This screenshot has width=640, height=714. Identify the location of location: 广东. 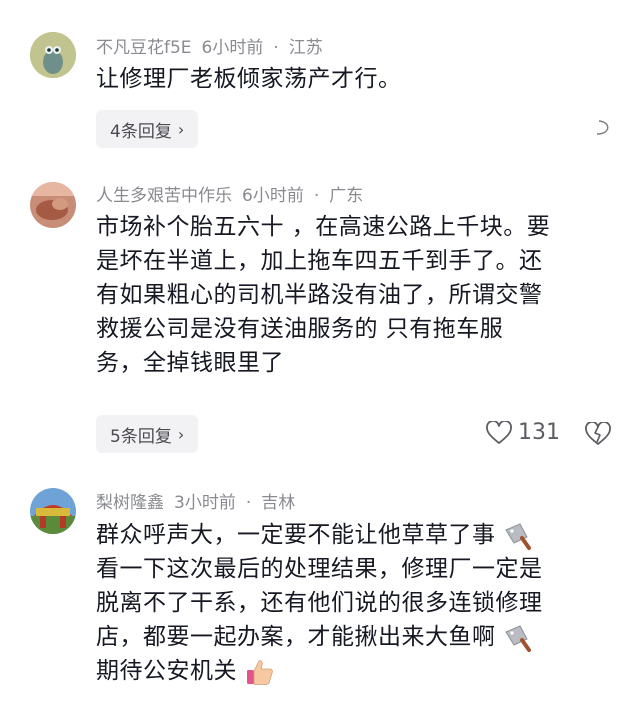
(346, 196).